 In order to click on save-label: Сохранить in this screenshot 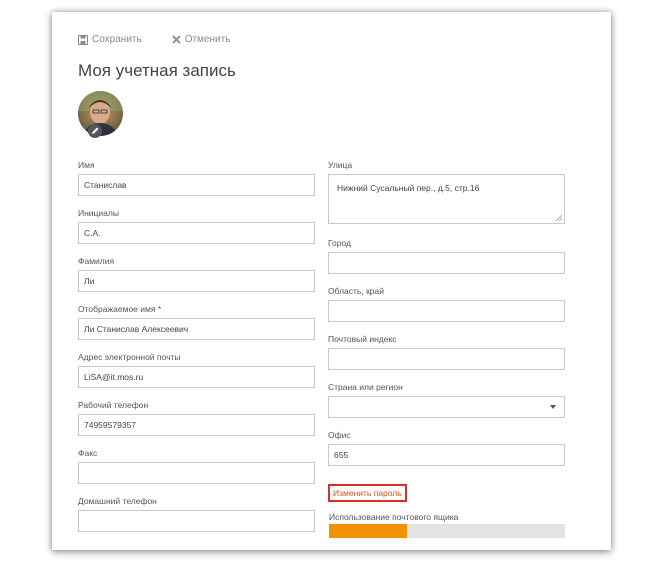, I will do `click(117, 39)`.